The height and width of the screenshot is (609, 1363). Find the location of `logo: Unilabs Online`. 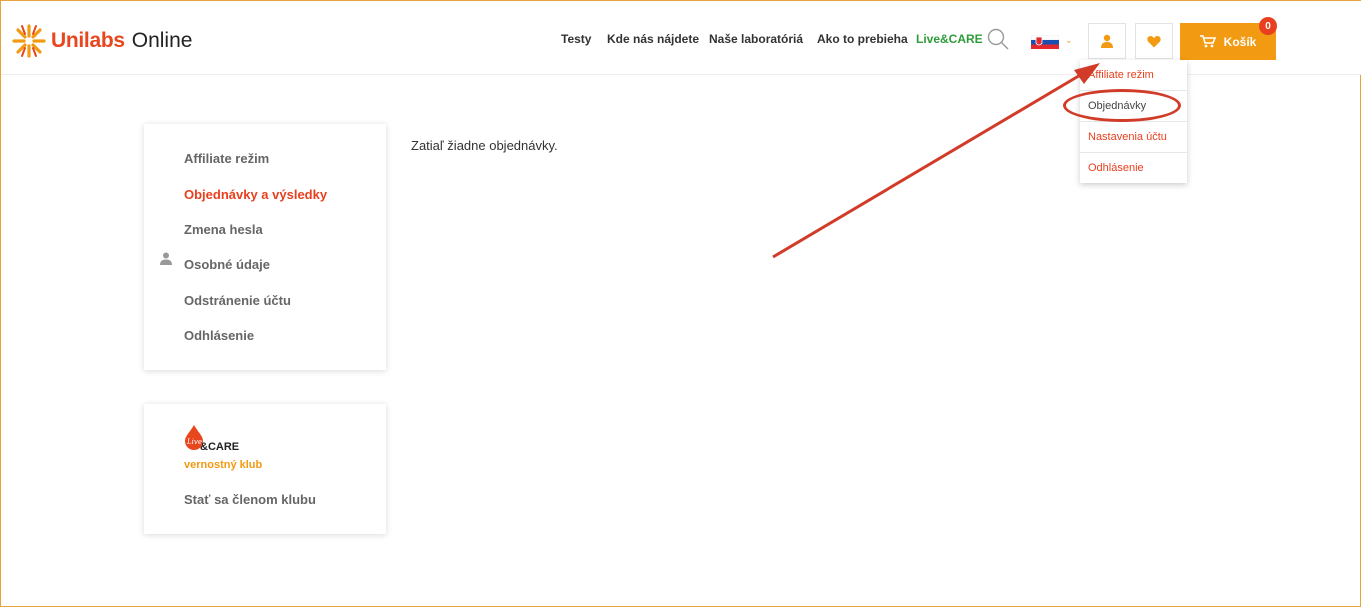

logo: Unilabs Online is located at coordinates (101, 41).